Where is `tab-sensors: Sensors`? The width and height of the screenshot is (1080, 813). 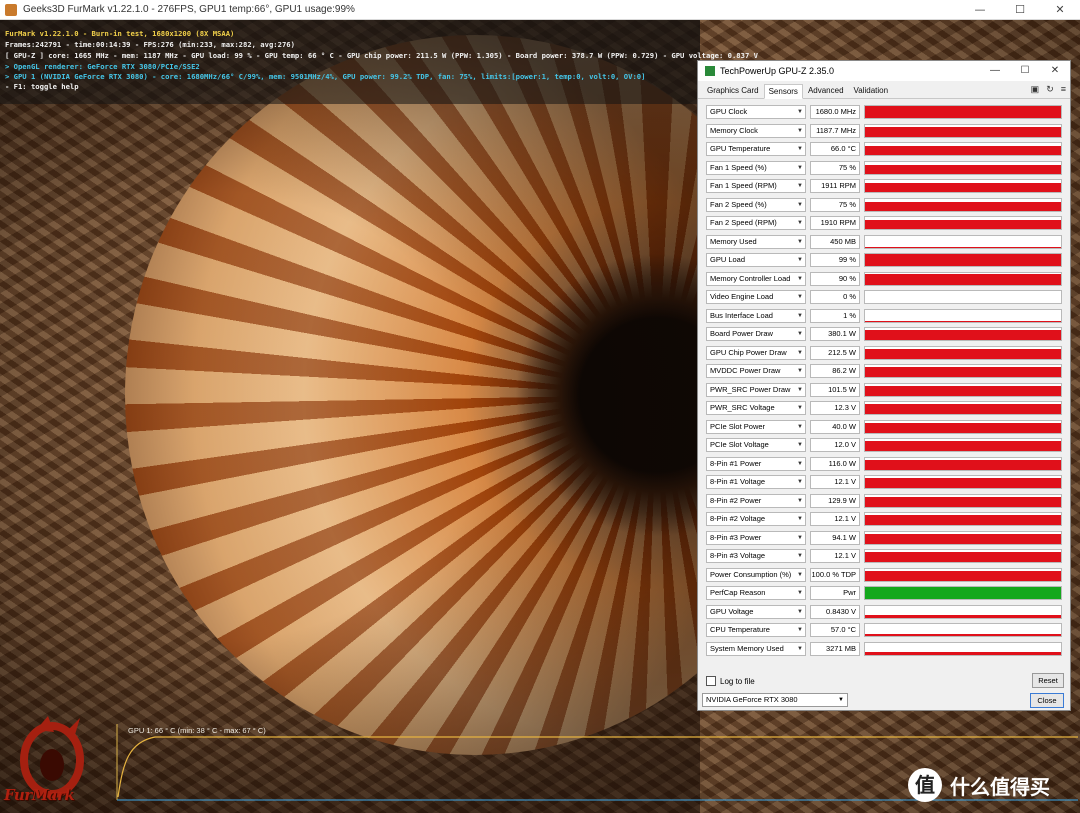
tab-sensors: Sensors is located at coordinates (783, 91).